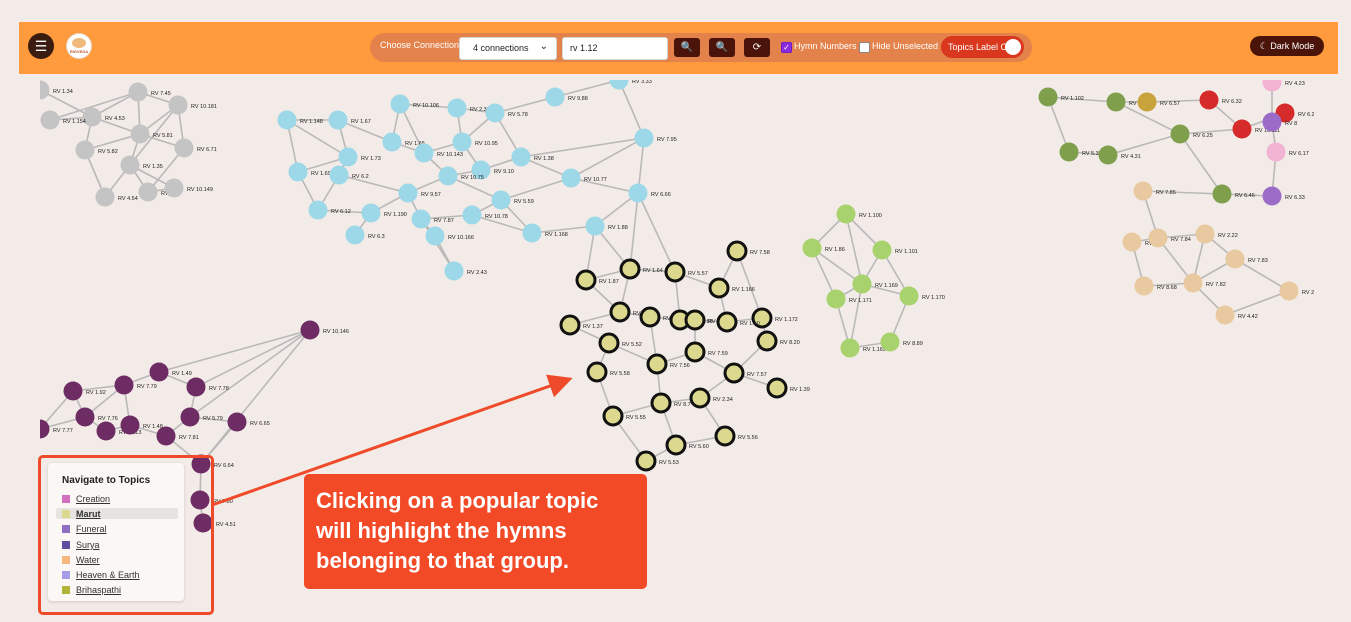 This screenshot has height=622, width=1351. I want to click on hymn-node: RV 1.170, so click(922, 296).